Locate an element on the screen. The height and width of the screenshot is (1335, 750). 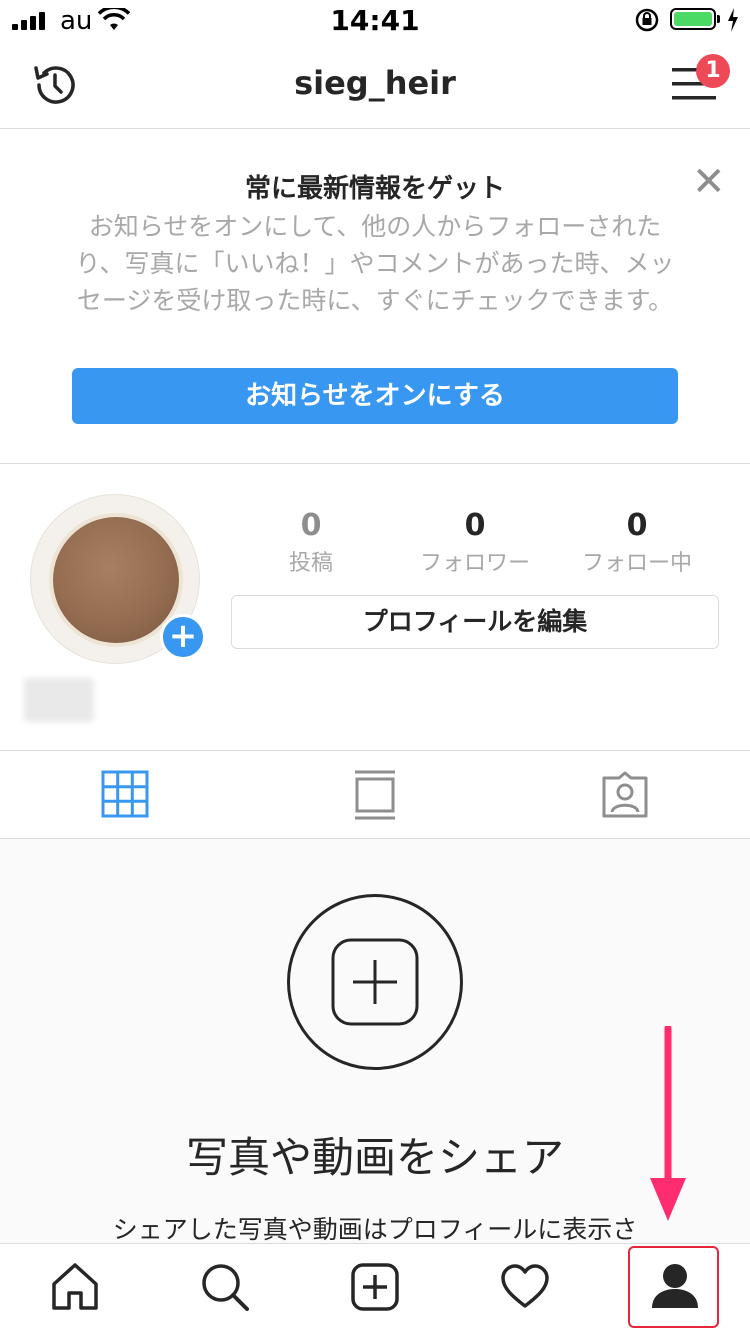
stat-following: 0 フォロー中 is located at coordinates (637, 542).